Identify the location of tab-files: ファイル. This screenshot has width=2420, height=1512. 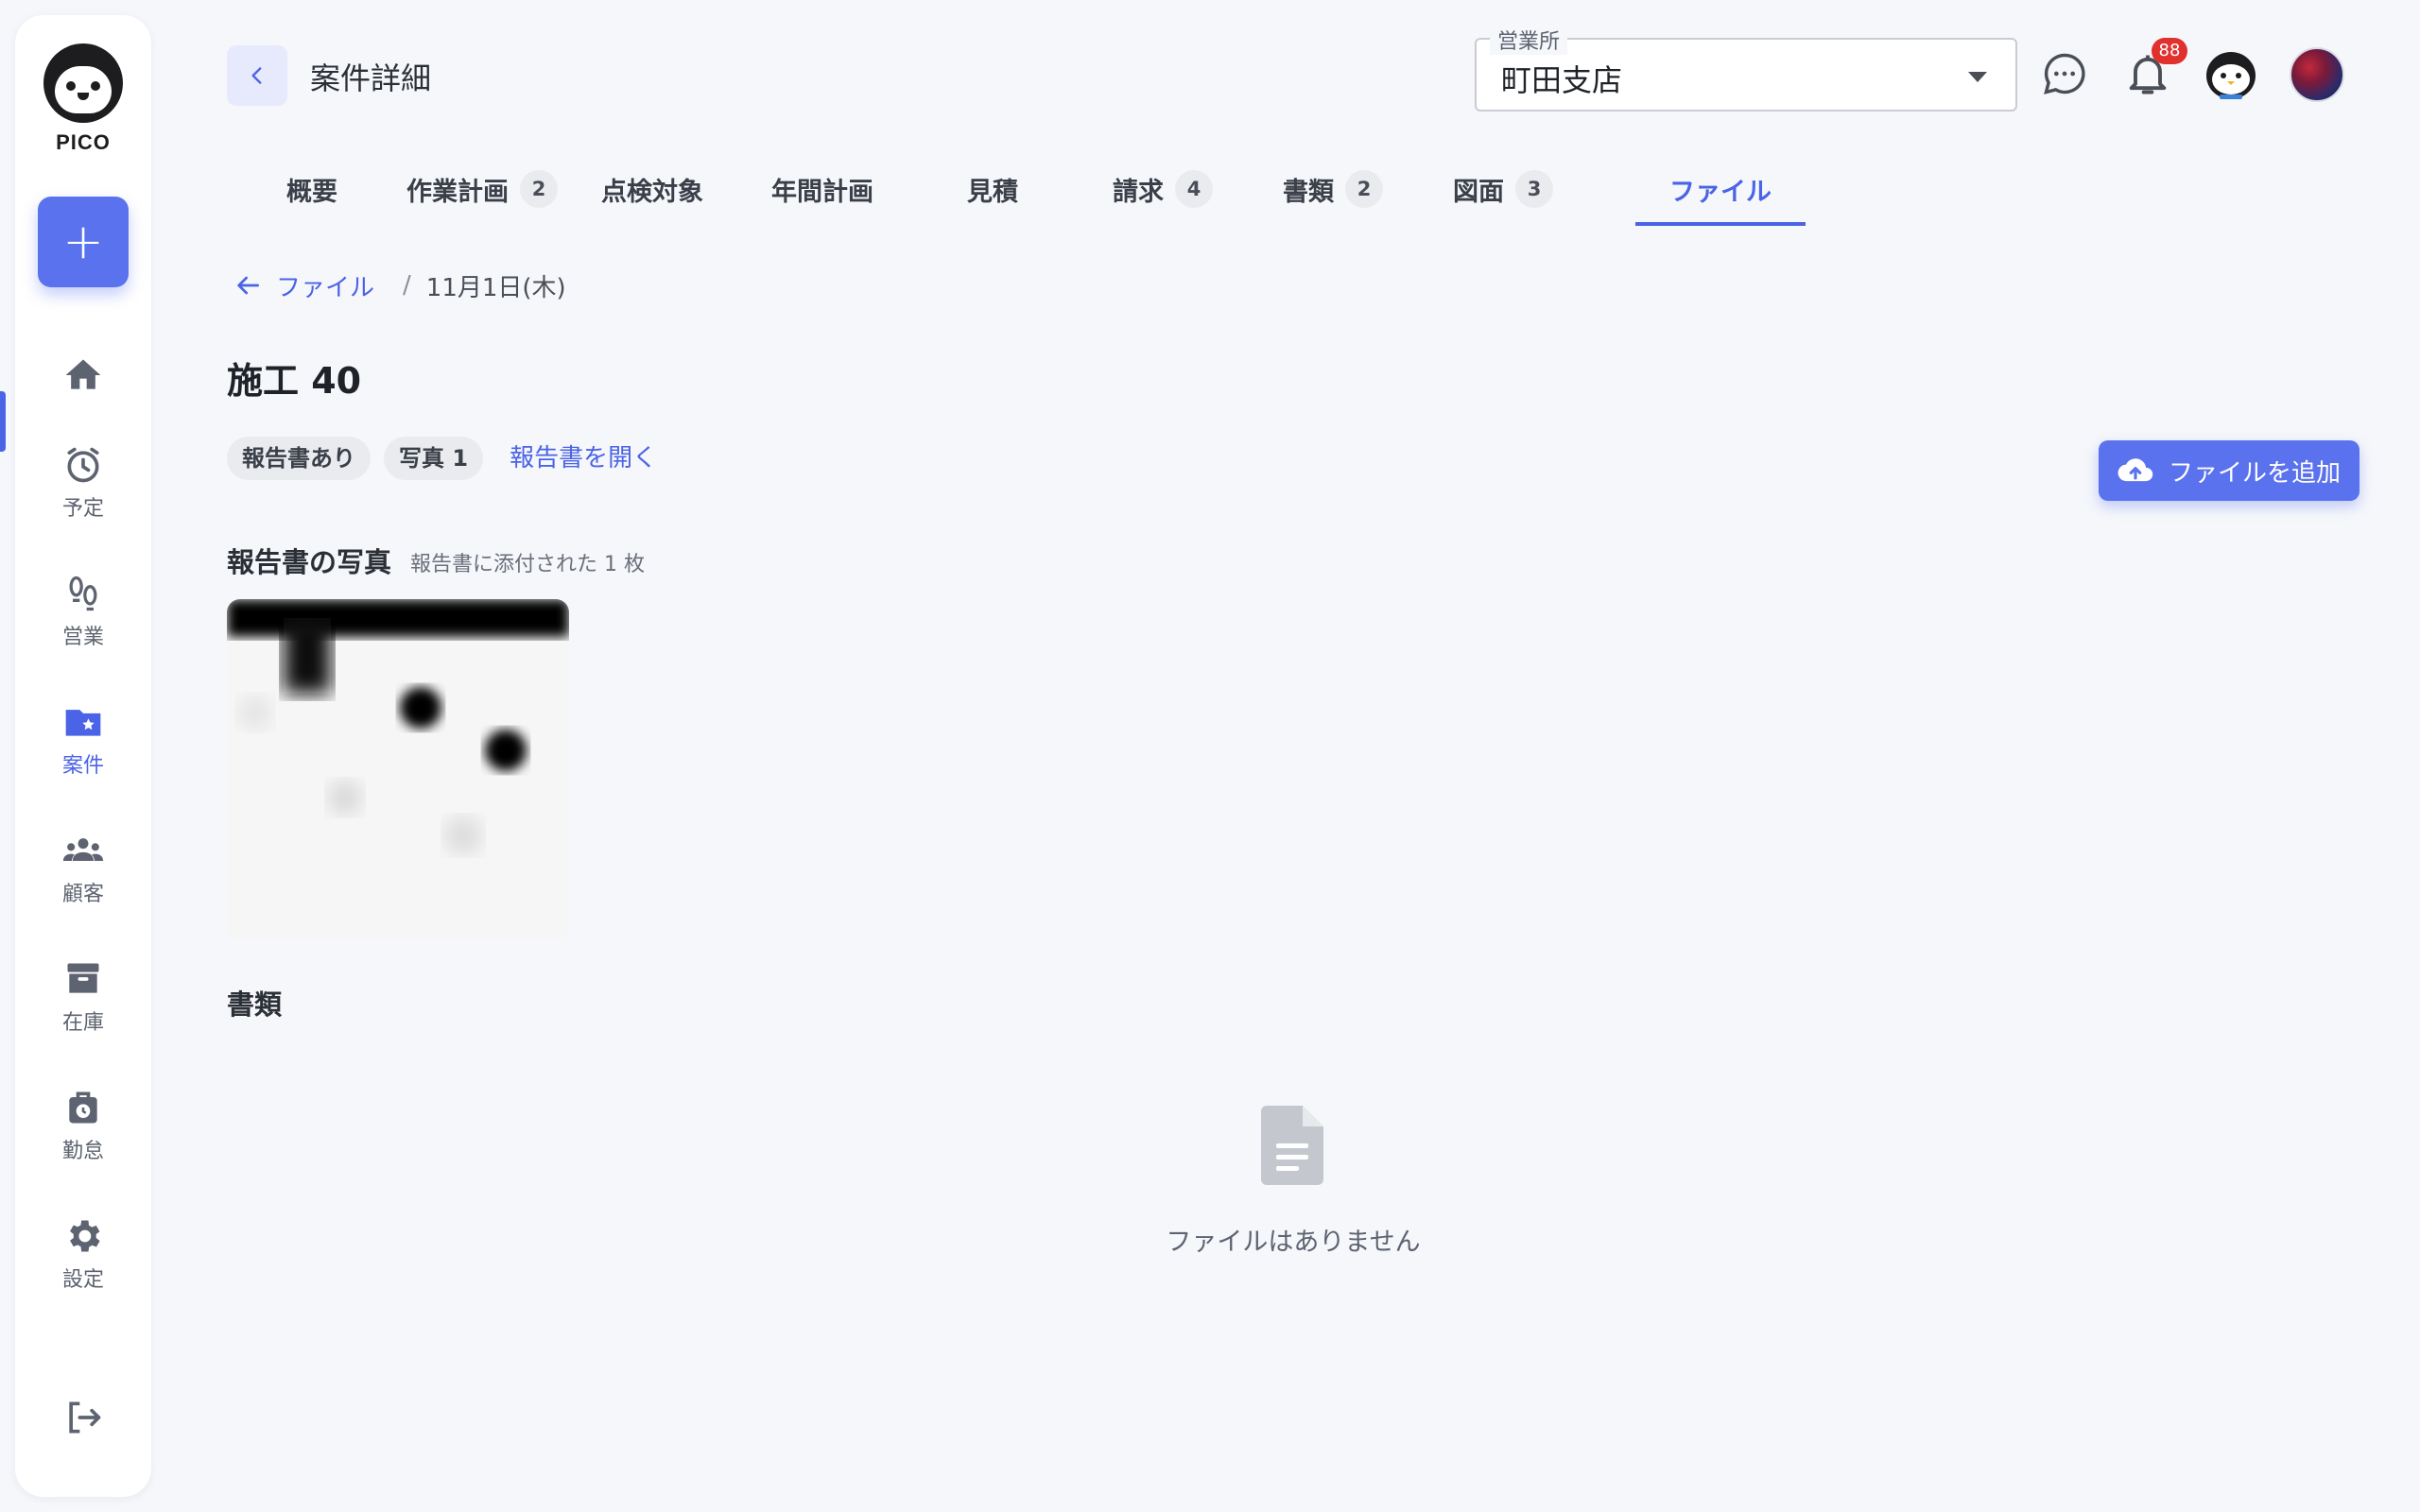
(1720, 189).